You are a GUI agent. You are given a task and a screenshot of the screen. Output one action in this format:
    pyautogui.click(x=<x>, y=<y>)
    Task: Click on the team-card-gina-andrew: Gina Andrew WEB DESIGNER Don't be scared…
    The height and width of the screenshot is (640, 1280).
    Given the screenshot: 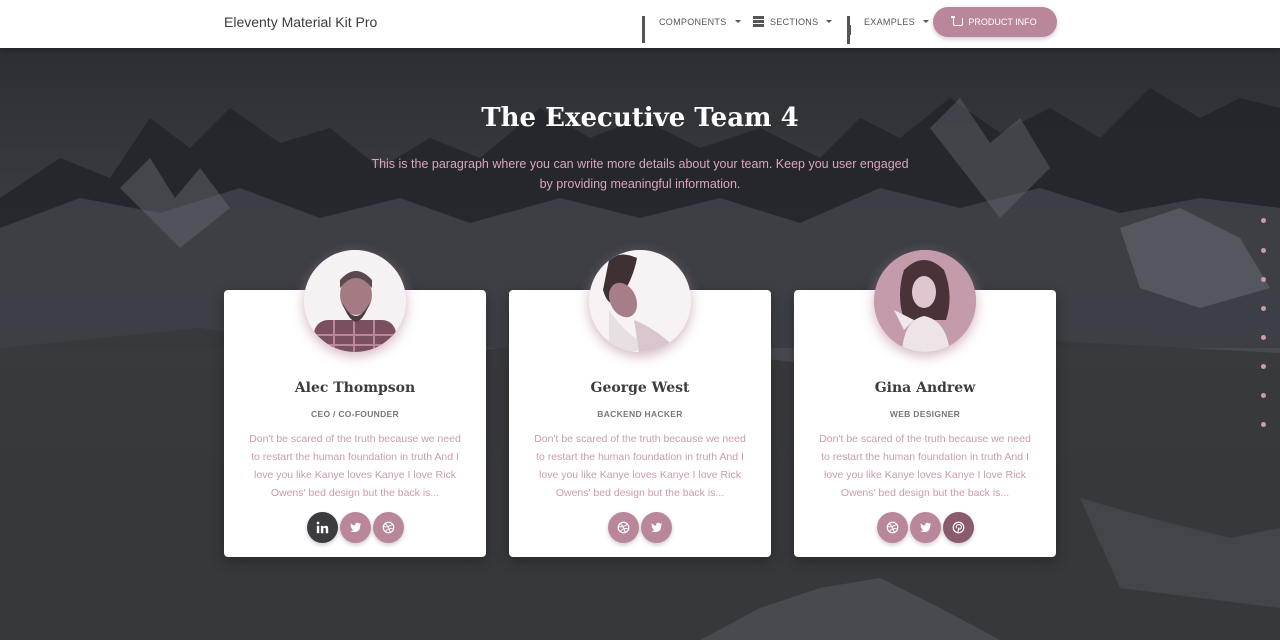 What is the action you would take?
    pyautogui.click(x=925, y=403)
    